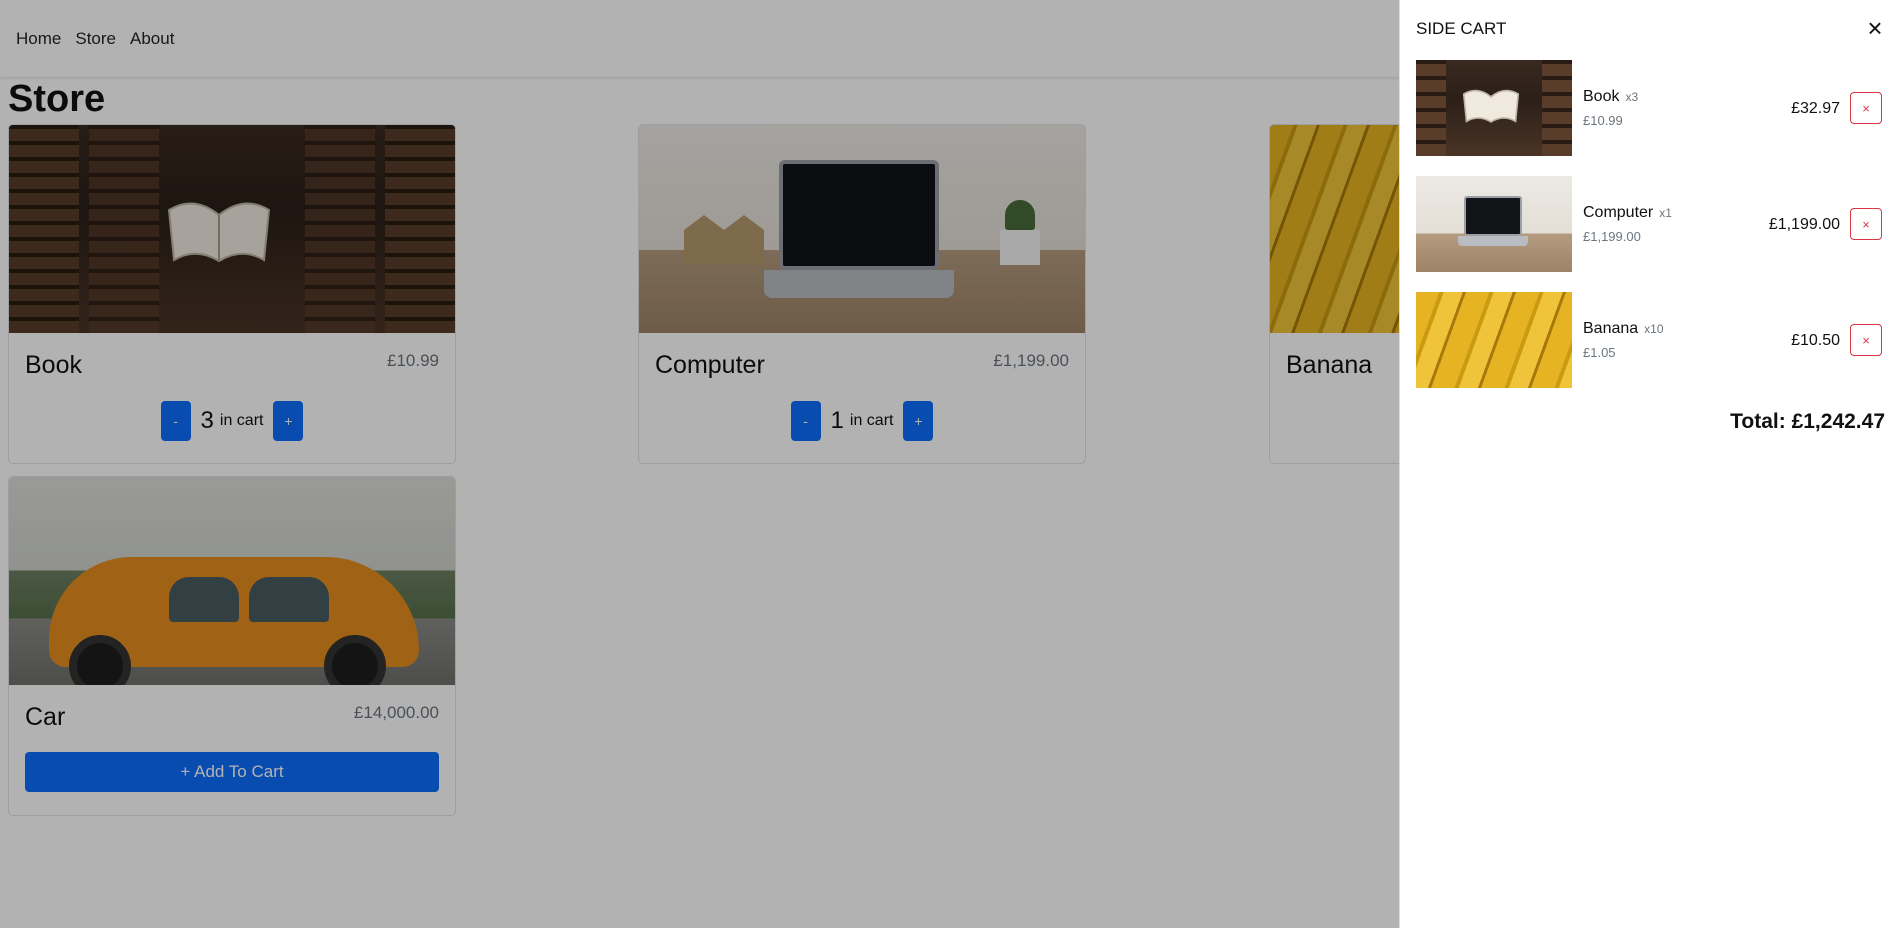 Image resolution: width=1897 pixels, height=928 pixels. I want to click on cart-item-subtotal: £10.50, so click(1815, 340).